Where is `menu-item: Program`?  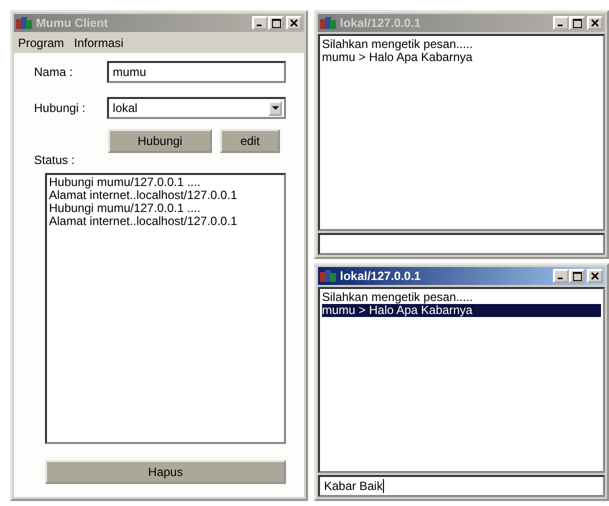
menu-item: Program is located at coordinates (41, 43).